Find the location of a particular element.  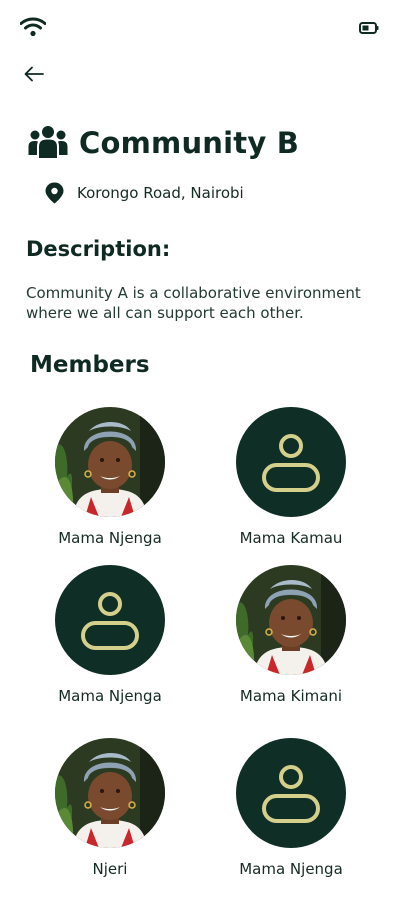

back-button is located at coordinates (34, 74).